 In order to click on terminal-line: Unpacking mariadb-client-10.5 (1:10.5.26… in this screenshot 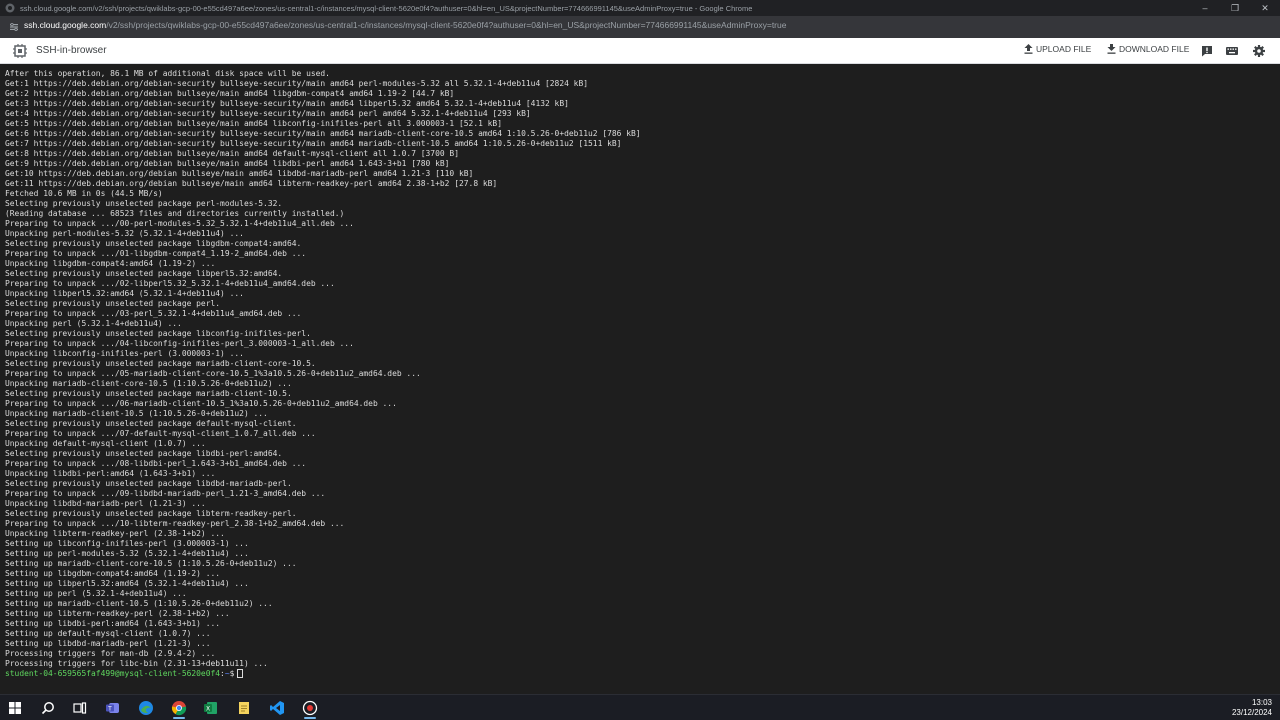, I will do `click(136, 413)`.